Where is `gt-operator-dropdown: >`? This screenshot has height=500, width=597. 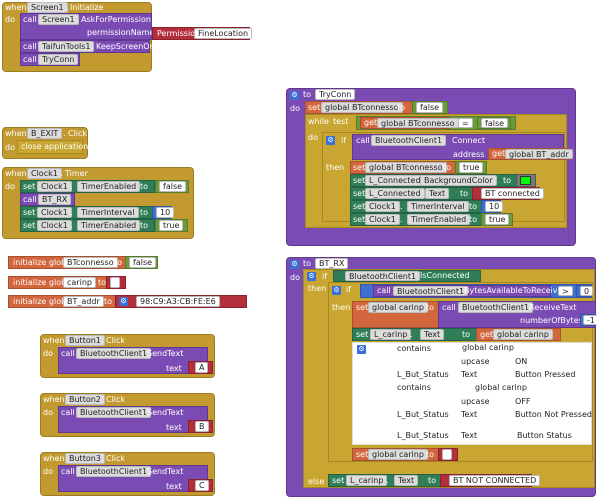 gt-operator-dropdown: > is located at coordinates (565, 291).